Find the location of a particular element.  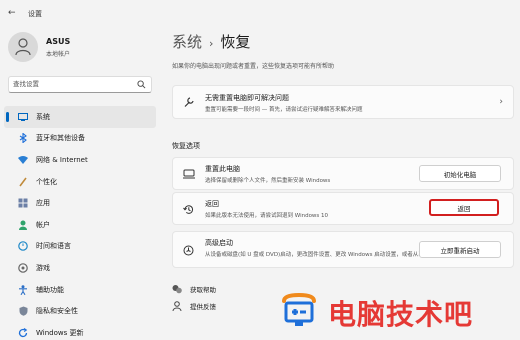

sidebar-item-accounts: 帐户 is located at coordinates (80, 225).